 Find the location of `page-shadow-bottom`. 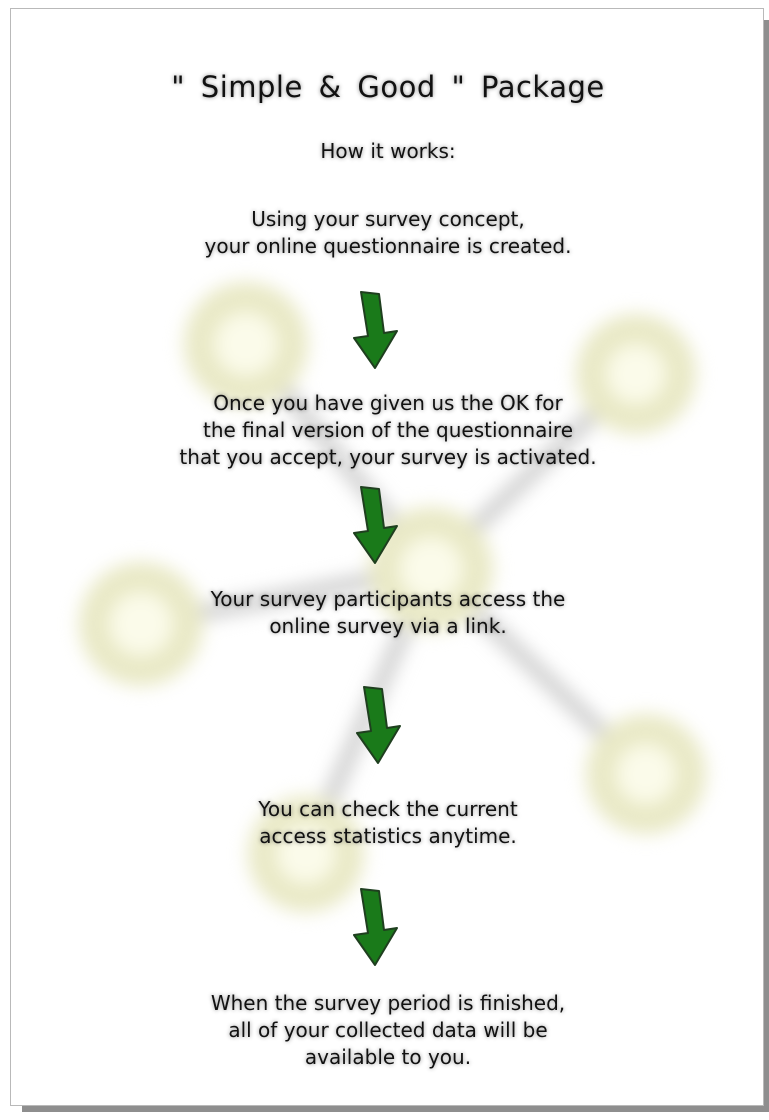

page-shadow-bottom is located at coordinates (395, 1109).